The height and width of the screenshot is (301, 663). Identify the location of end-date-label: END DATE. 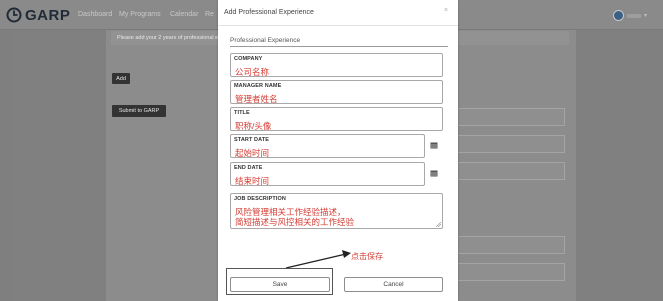
(248, 168).